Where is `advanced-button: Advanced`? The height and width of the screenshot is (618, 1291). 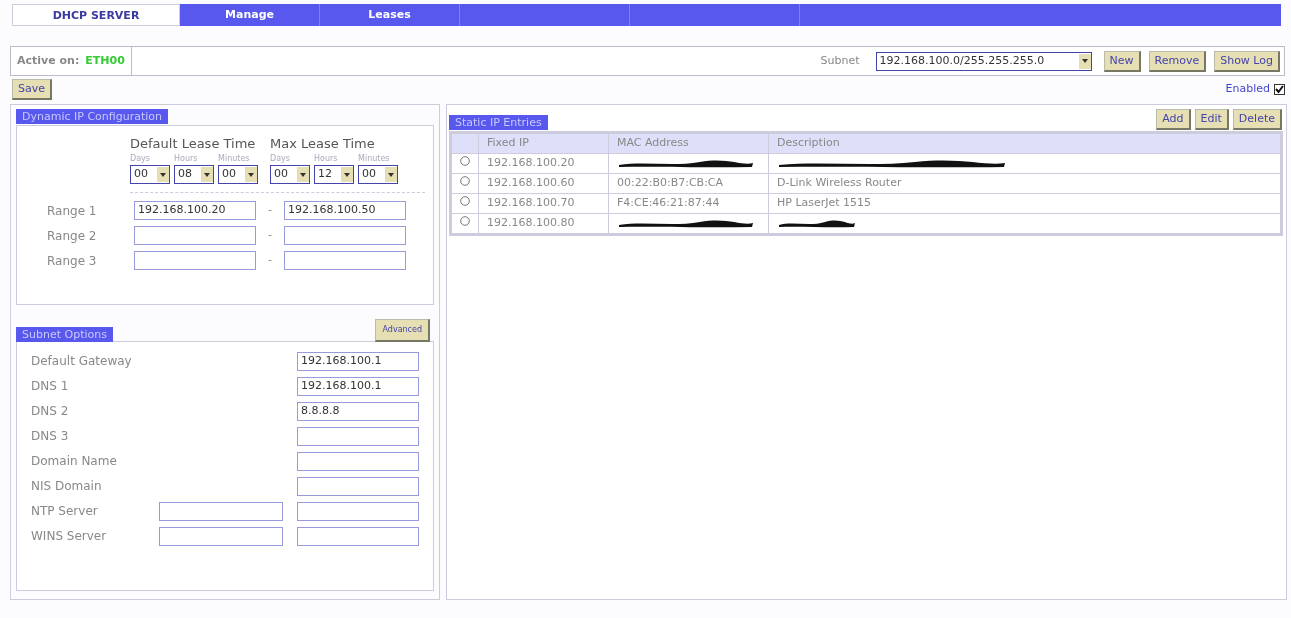
advanced-button: Advanced is located at coordinates (402, 330).